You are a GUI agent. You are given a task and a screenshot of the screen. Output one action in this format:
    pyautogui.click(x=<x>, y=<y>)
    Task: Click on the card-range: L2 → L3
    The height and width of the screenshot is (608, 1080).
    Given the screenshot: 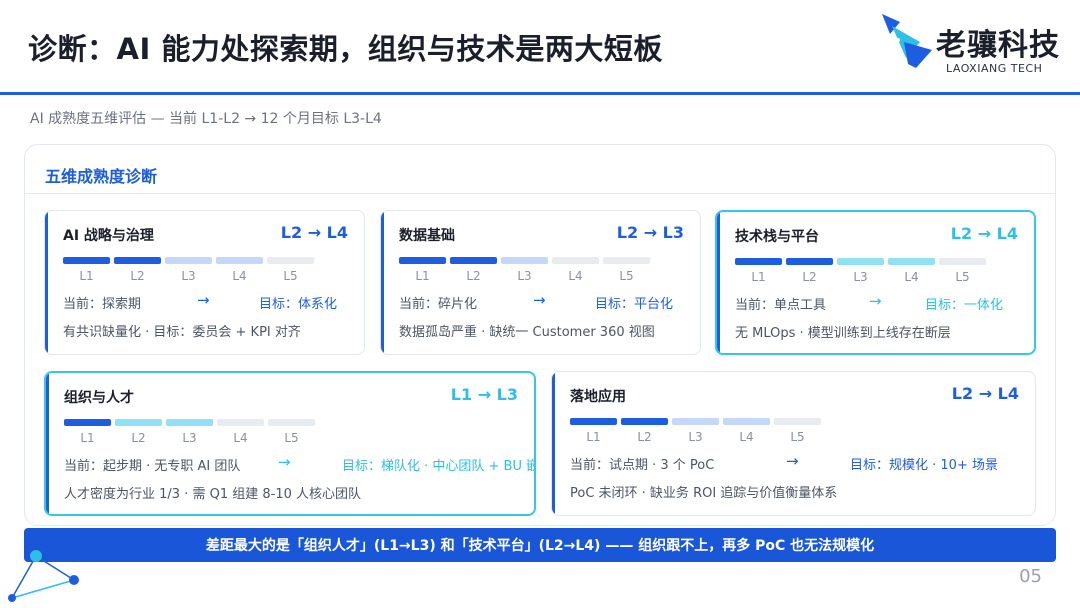 What is the action you would take?
    pyautogui.click(x=650, y=232)
    